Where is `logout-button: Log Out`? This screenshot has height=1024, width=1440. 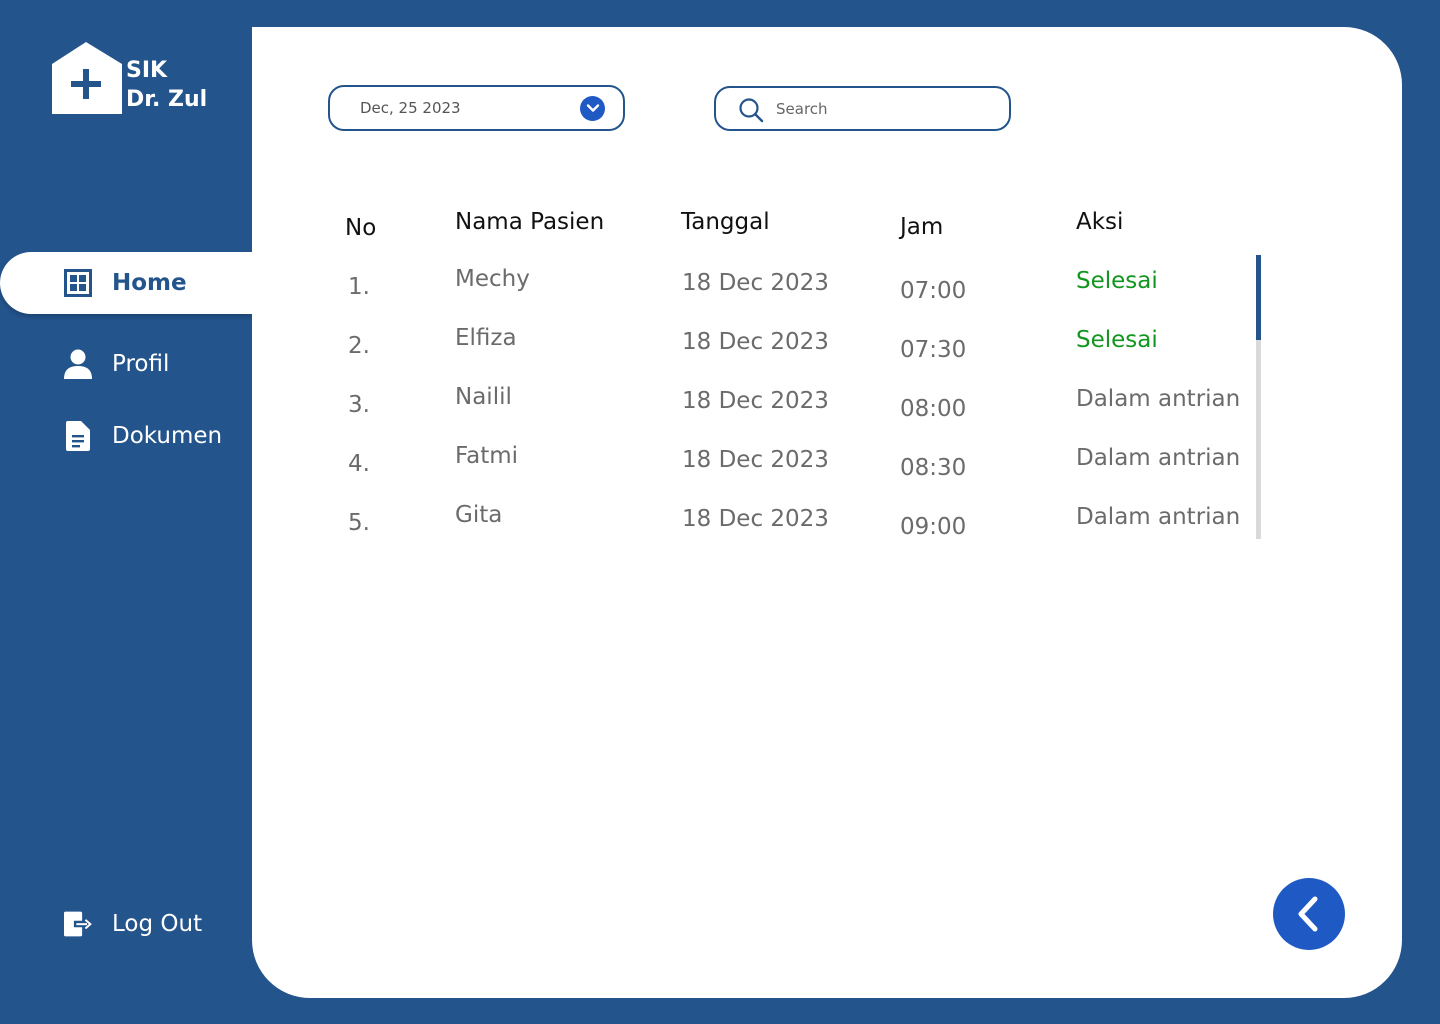 logout-button: Log Out is located at coordinates (126, 924).